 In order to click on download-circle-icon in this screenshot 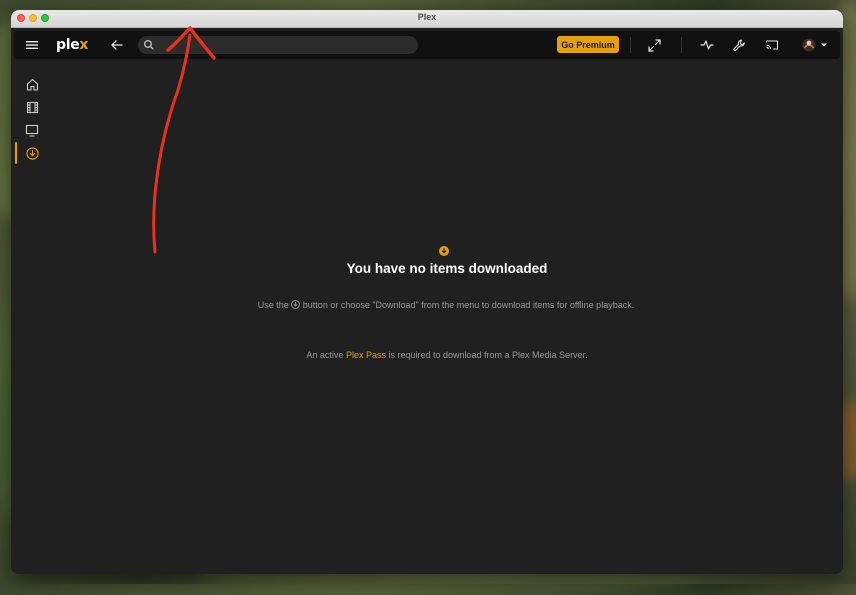, I will do `click(32, 153)`.